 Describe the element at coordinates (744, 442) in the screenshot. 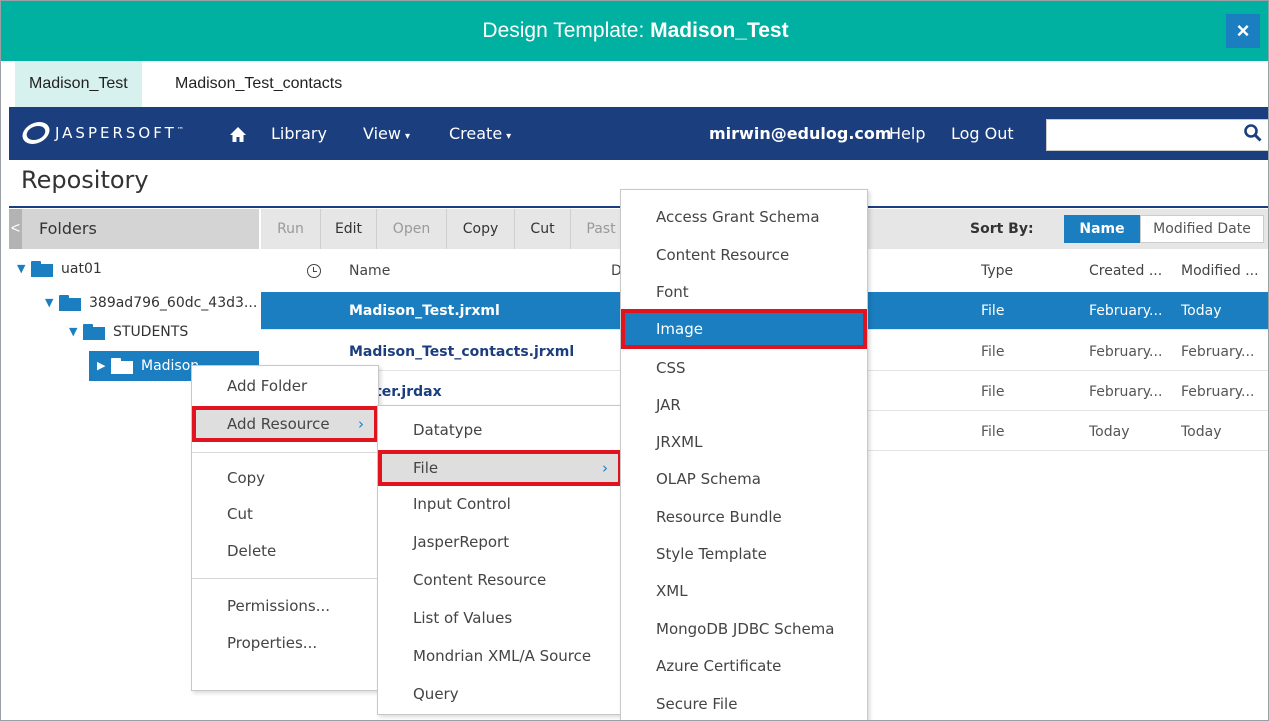

I see `menu-jrxml: JRXML` at that location.